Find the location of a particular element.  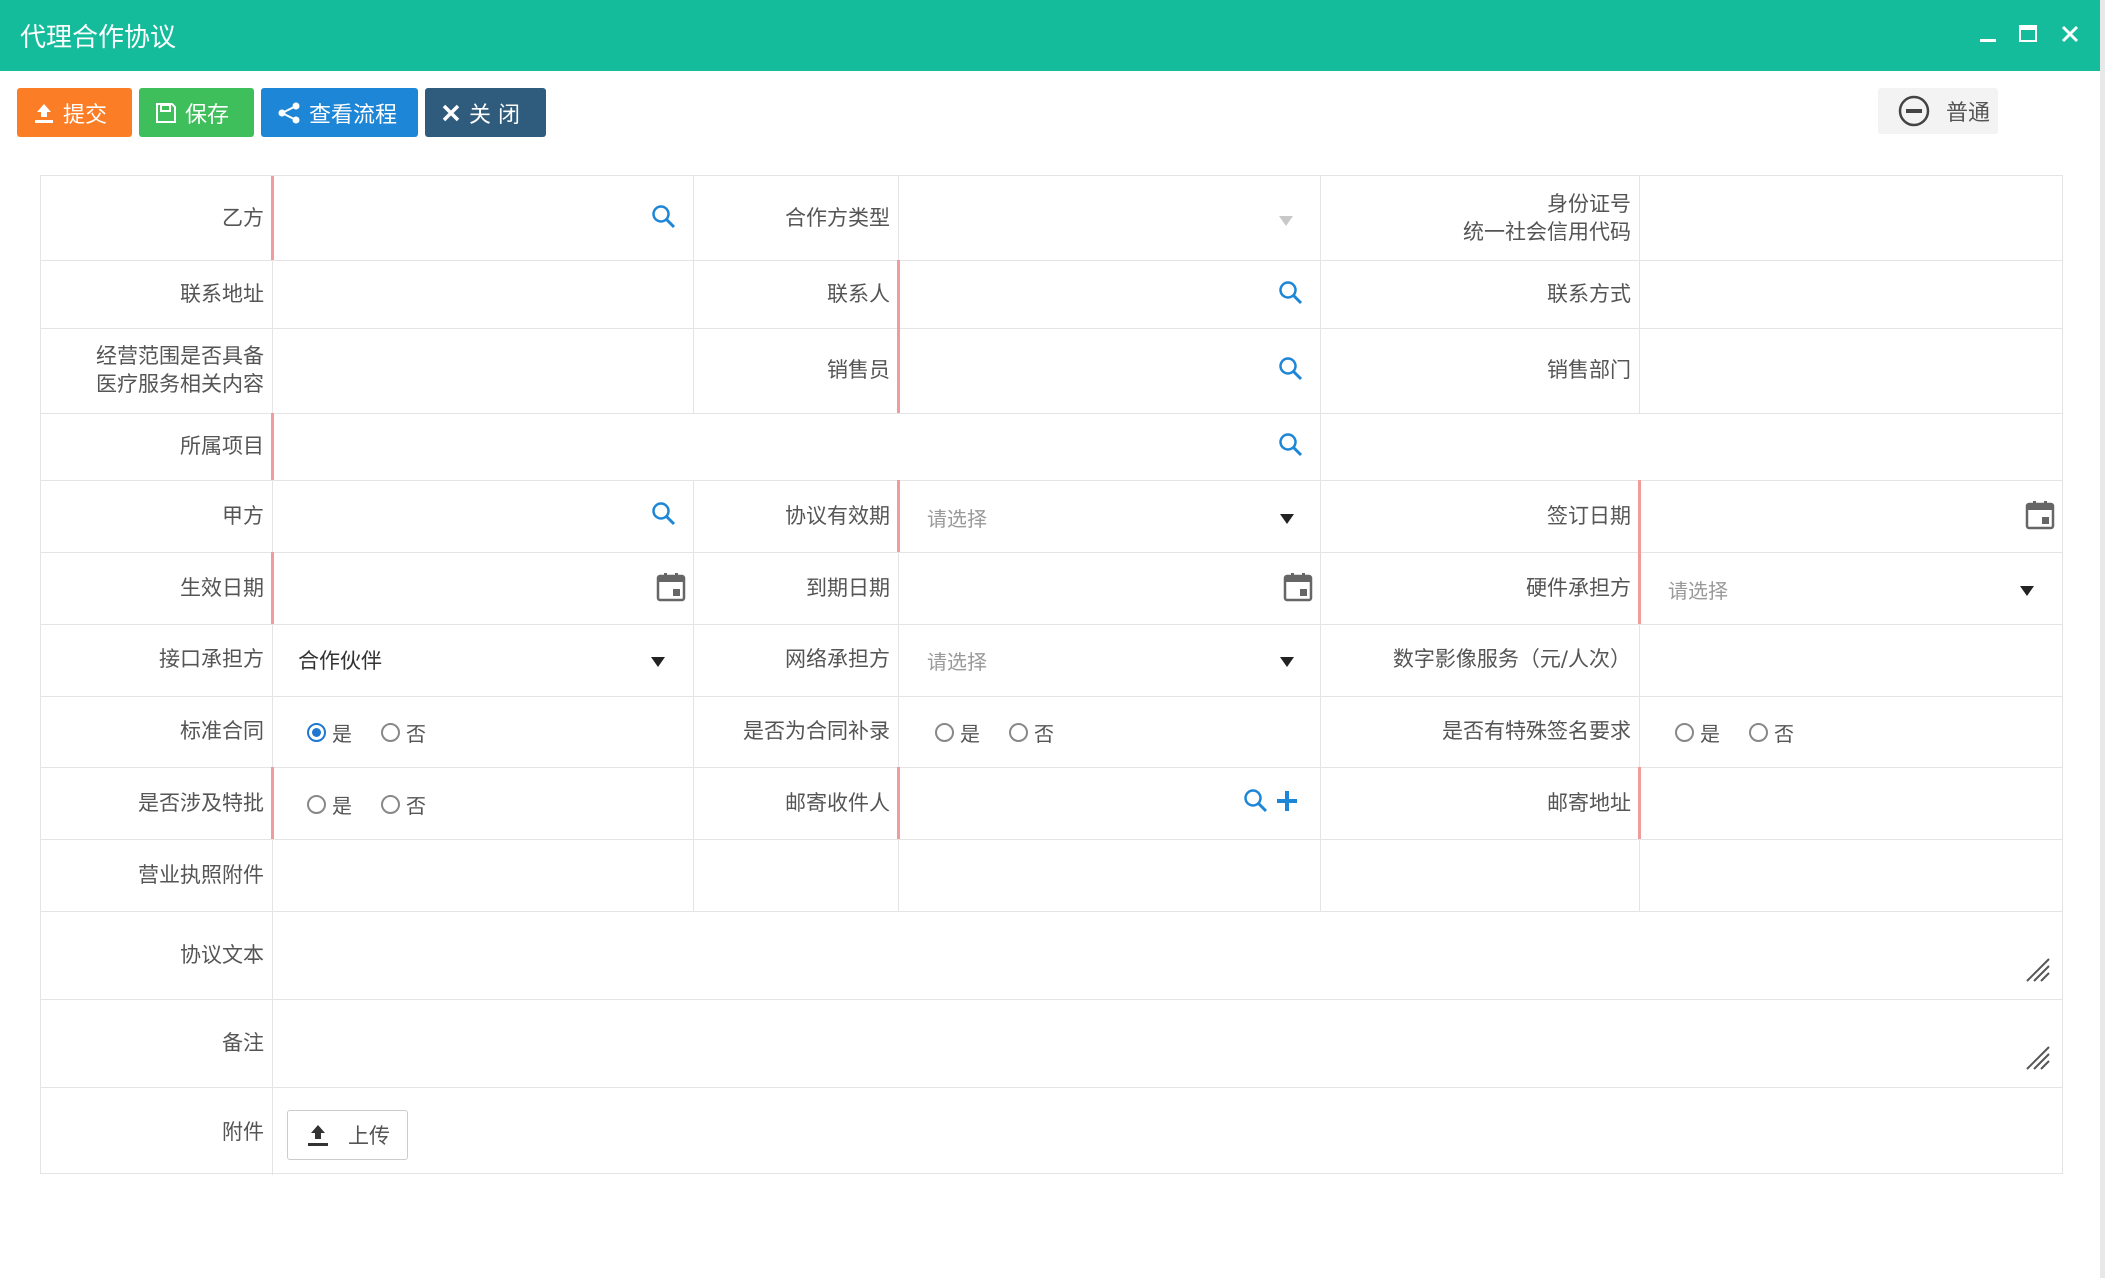

upload-label: 上传 is located at coordinates (369, 1136).